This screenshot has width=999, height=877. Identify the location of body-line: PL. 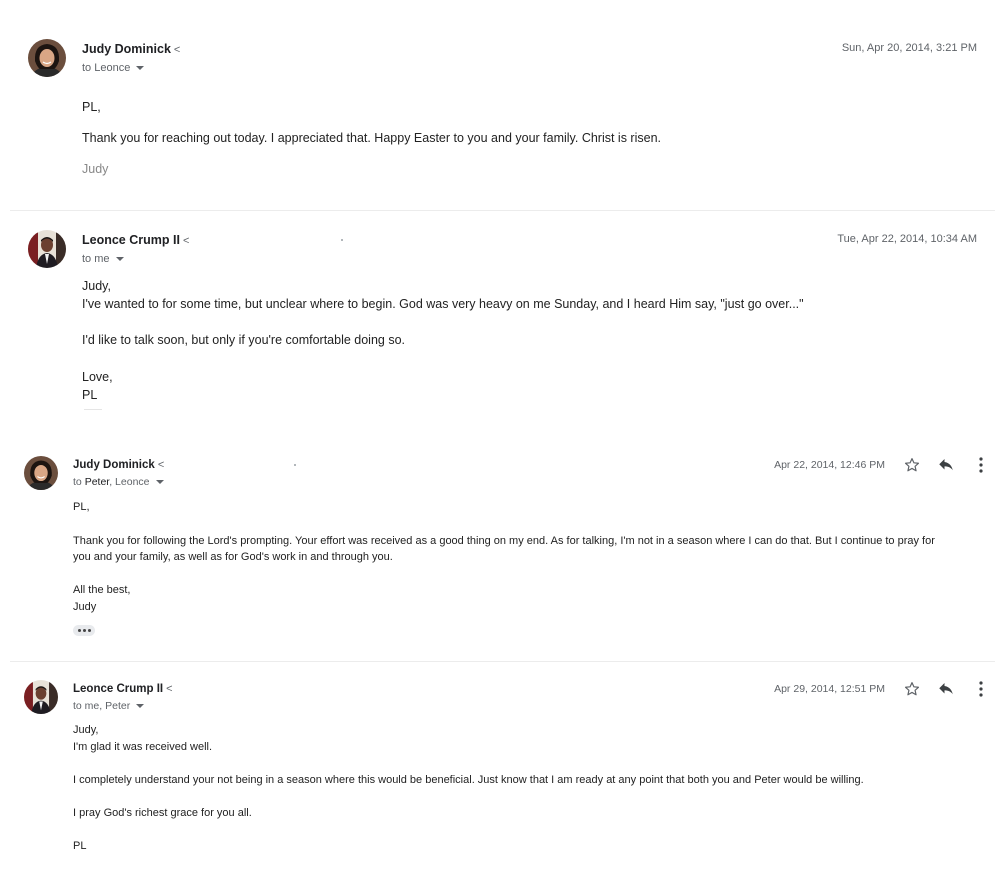
(80, 846).